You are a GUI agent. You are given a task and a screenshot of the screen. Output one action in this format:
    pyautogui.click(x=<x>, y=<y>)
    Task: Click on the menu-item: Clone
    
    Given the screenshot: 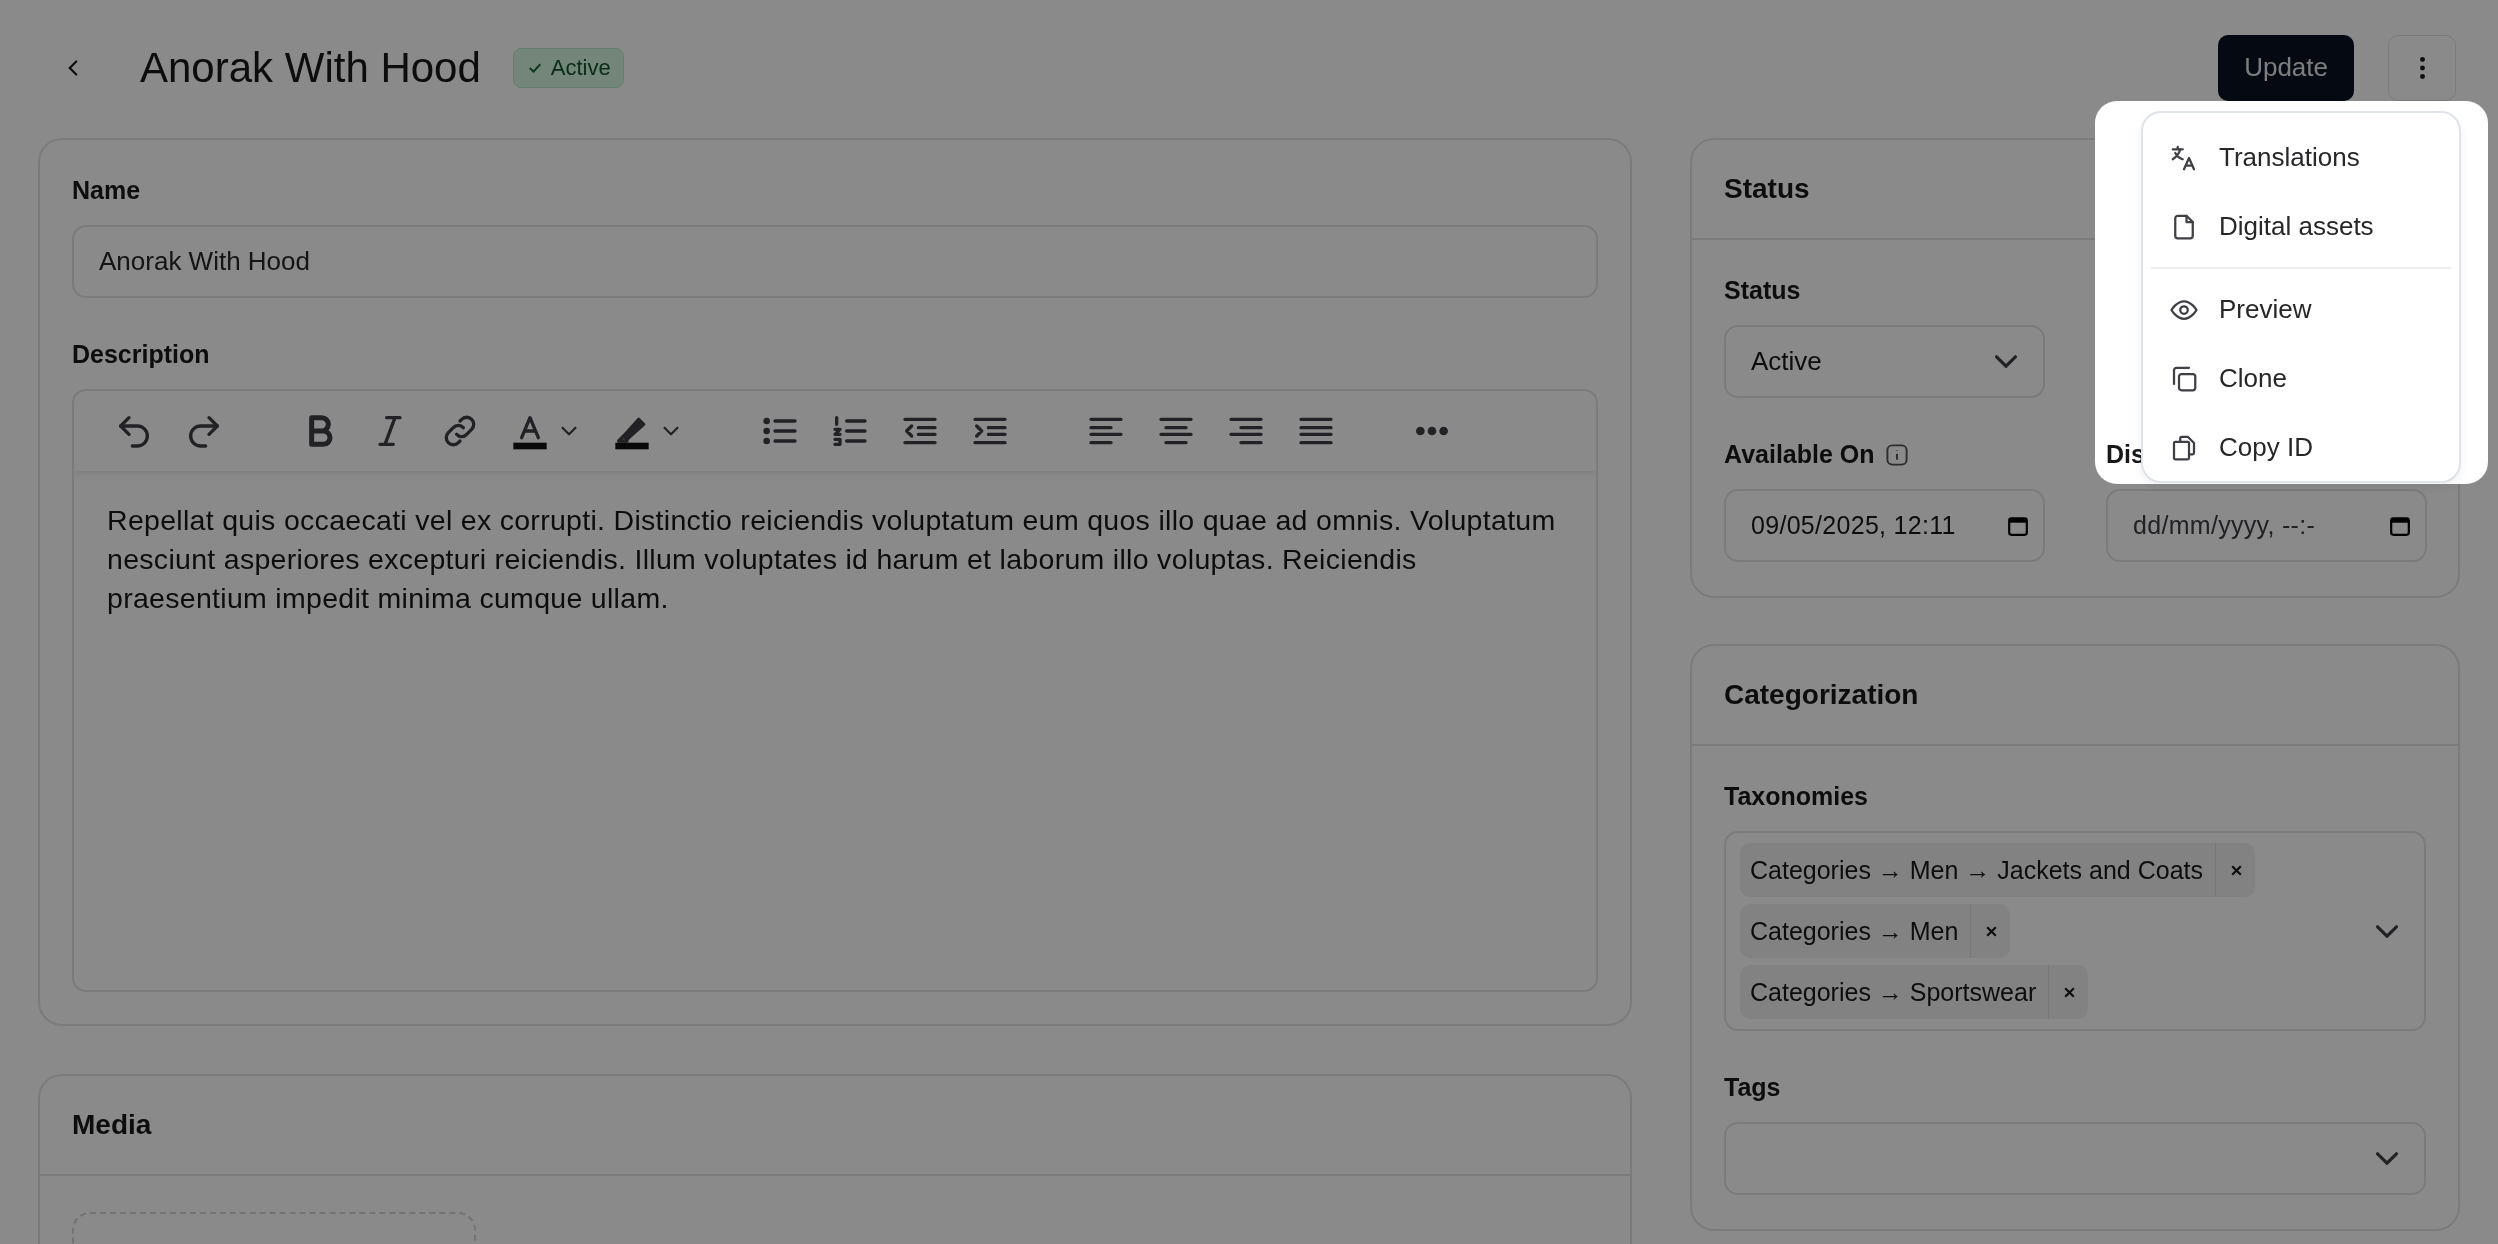 What is the action you would take?
    pyautogui.click(x=2301, y=378)
    